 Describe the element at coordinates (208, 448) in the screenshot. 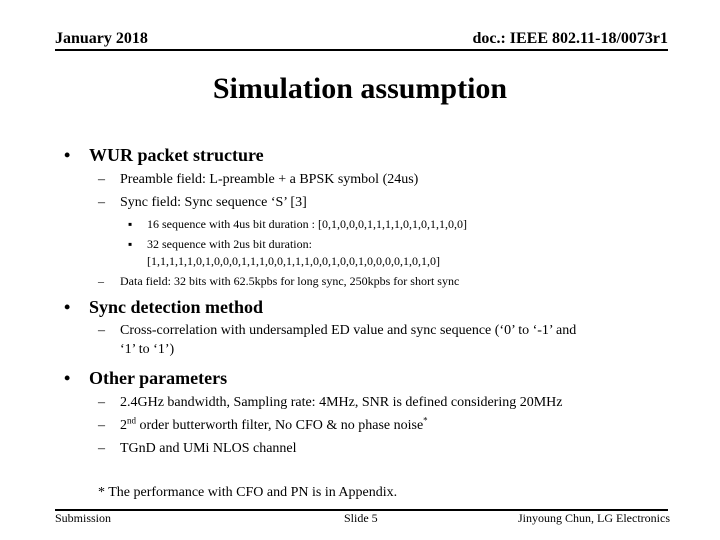

I see `item-channel: TGnD and UMi NLOS channel` at that location.